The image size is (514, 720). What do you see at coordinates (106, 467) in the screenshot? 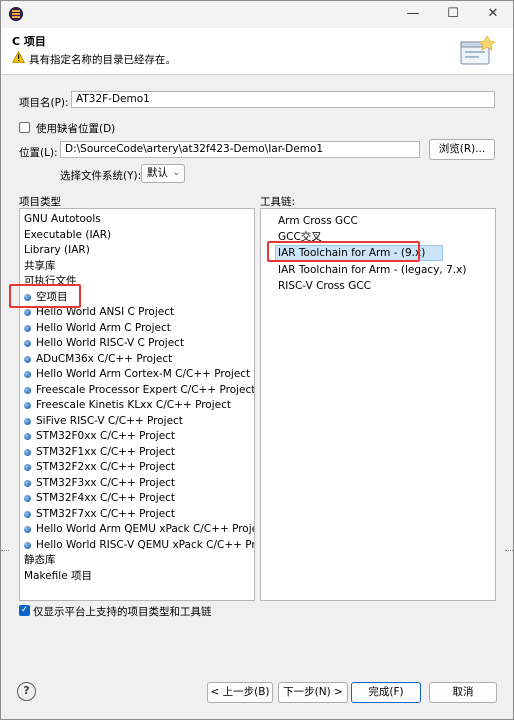
I see `project-type-label: STM32F2xx C/C++ Project` at bounding box center [106, 467].